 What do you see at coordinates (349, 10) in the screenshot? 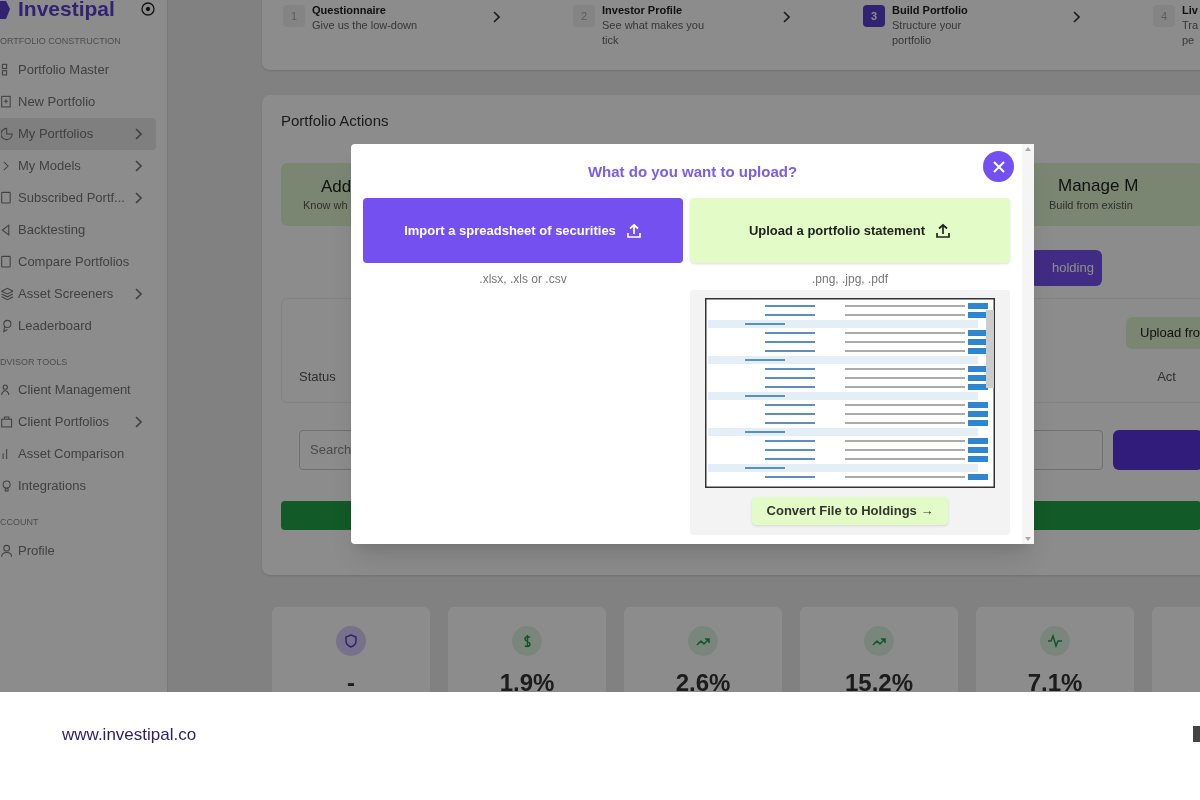
I see `step-title: Questionnaire` at bounding box center [349, 10].